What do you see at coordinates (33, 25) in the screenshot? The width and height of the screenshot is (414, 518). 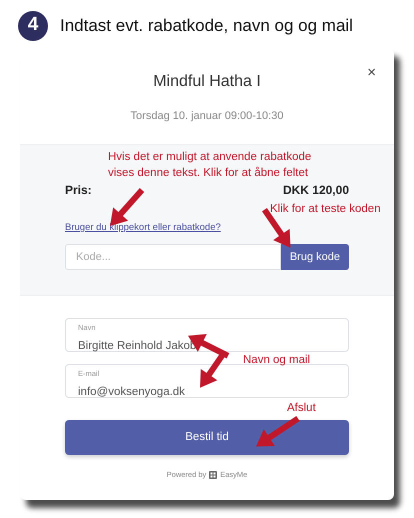 I see `step-number: 4` at bounding box center [33, 25].